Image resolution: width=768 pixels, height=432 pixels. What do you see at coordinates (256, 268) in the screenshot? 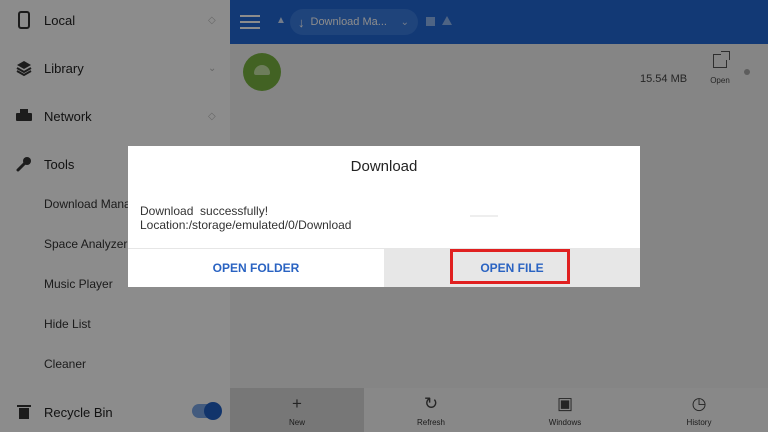
I see `open-folder-button: OPEN FOLDER` at bounding box center [256, 268].